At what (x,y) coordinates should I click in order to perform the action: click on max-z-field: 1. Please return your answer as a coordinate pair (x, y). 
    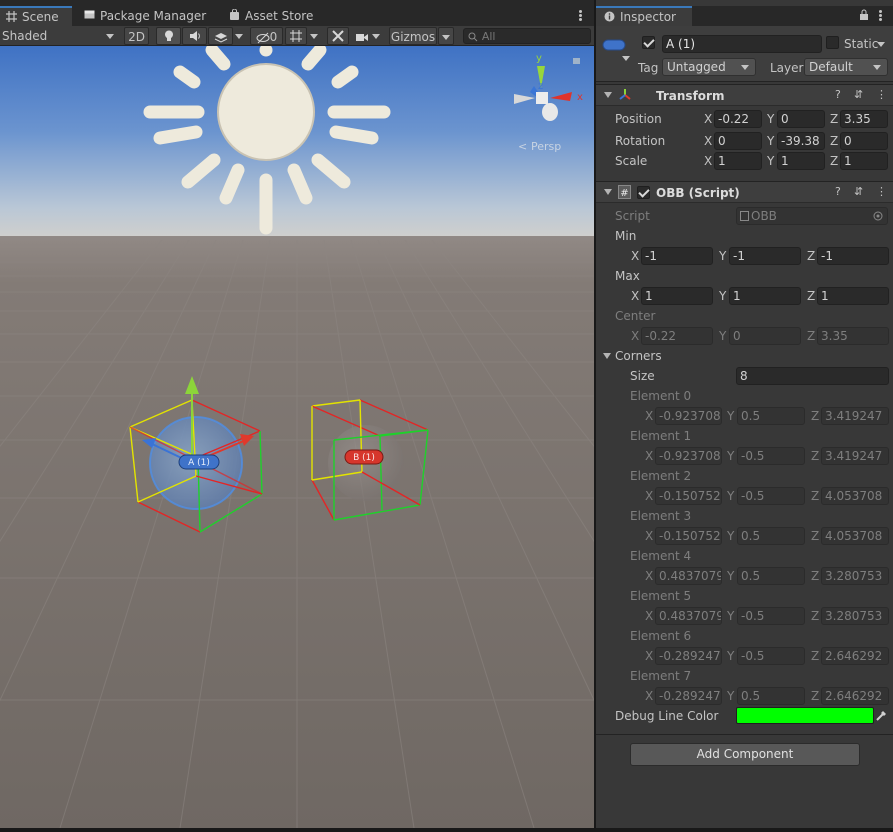
    Looking at the image, I should click on (853, 296).